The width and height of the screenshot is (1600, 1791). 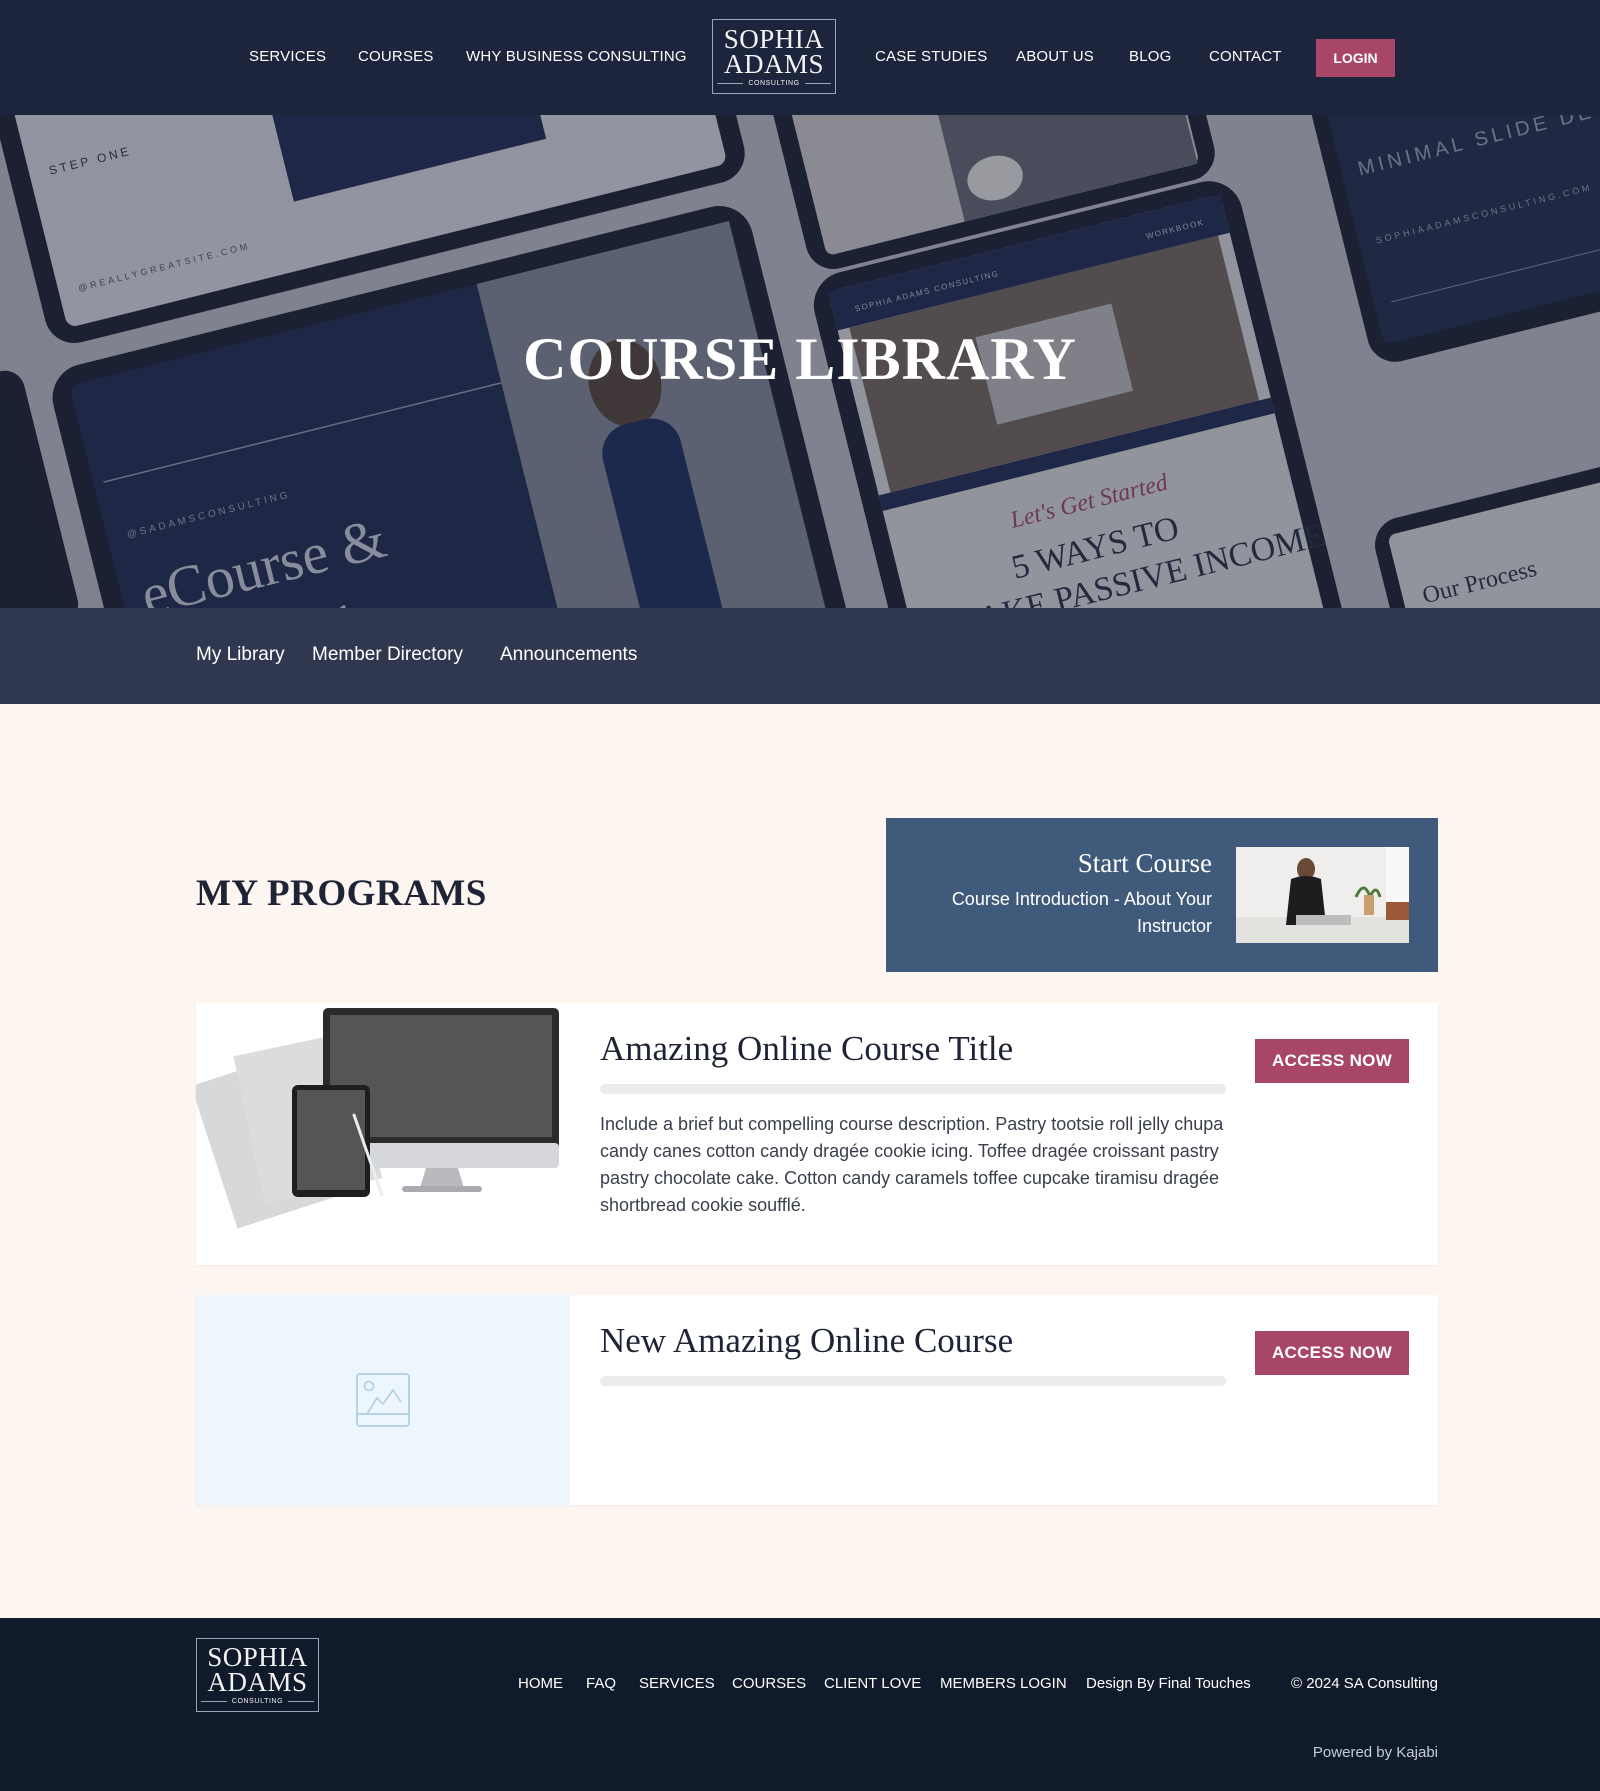 What do you see at coordinates (257, 1682) in the screenshot?
I see `footer-logo-line-2: ADAMS` at bounding box center [257, 1682].